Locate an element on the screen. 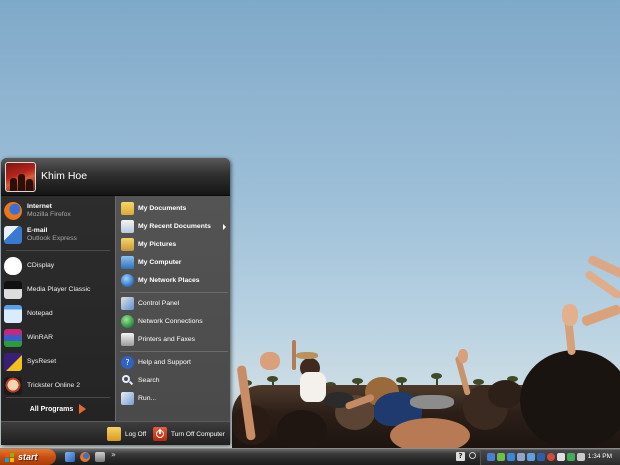 The image size is (620, 465). program-item-media-player-classic: Media Player Classic is located at coordinates (58, 290).